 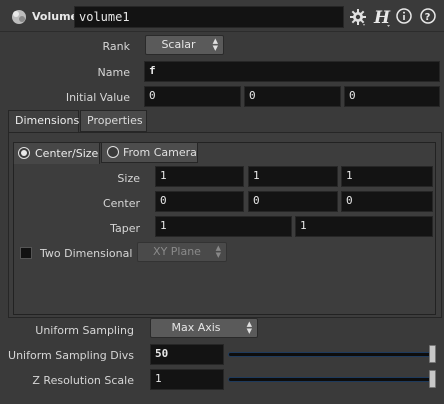 I want to click on tab-properties: Properties, so click(x=113, y=121).